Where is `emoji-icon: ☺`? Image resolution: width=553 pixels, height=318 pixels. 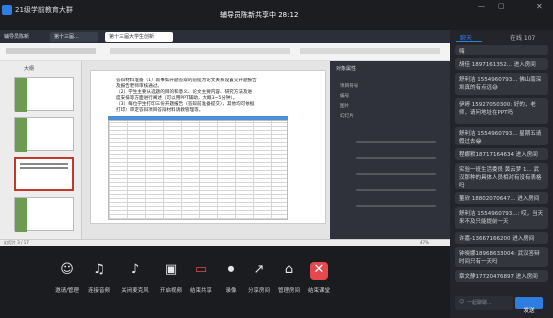
emoji-icon: ☺ is located at coordinates (461, 302).